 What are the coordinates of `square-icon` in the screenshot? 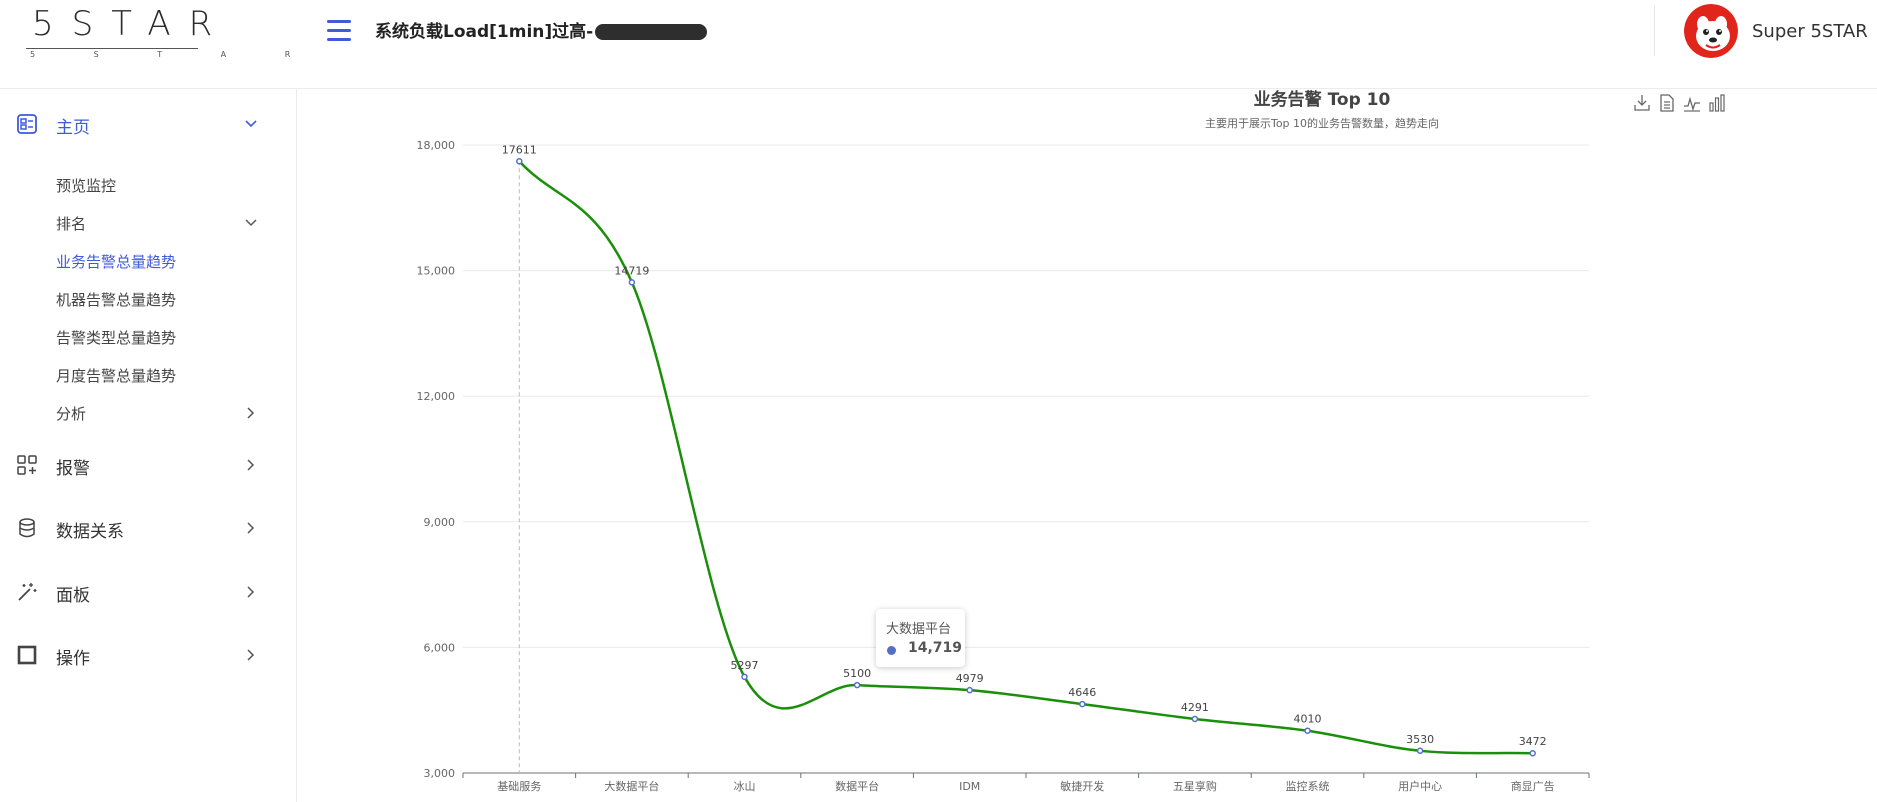 It's located at (27, 655).